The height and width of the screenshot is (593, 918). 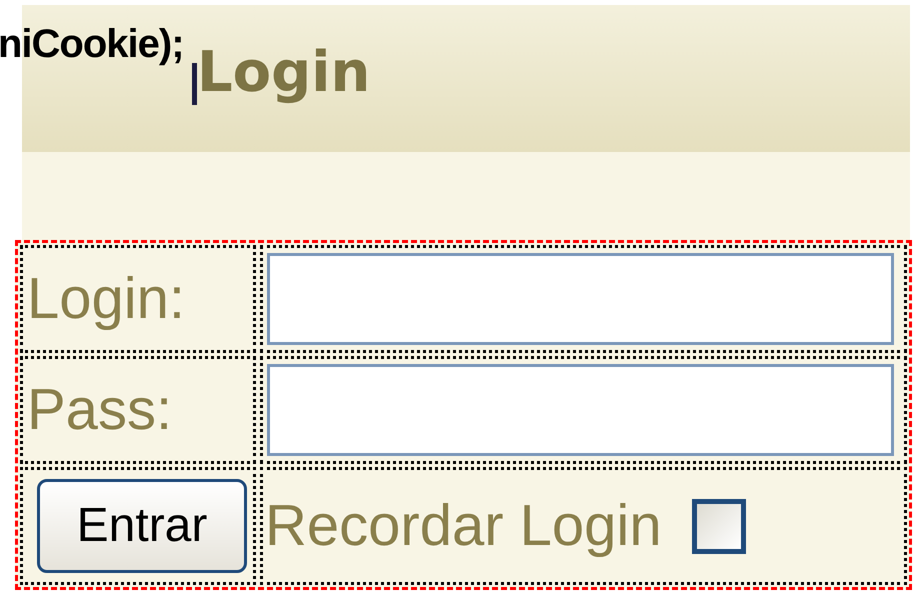 I want to click on code-text: niCookie);, so click(x=92, y=44).